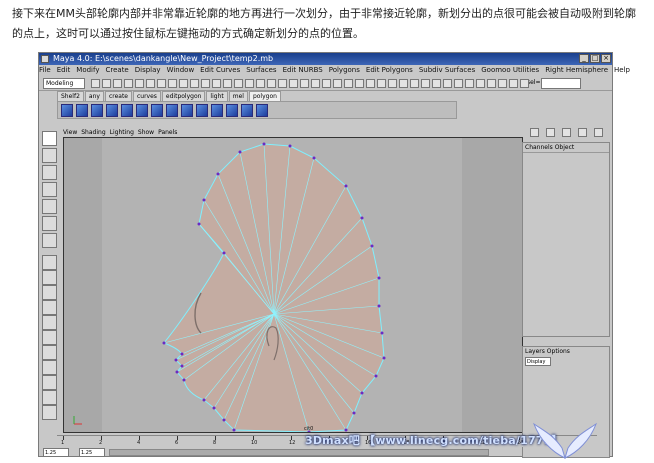  I want to click on sel-field, so click(561, 83).